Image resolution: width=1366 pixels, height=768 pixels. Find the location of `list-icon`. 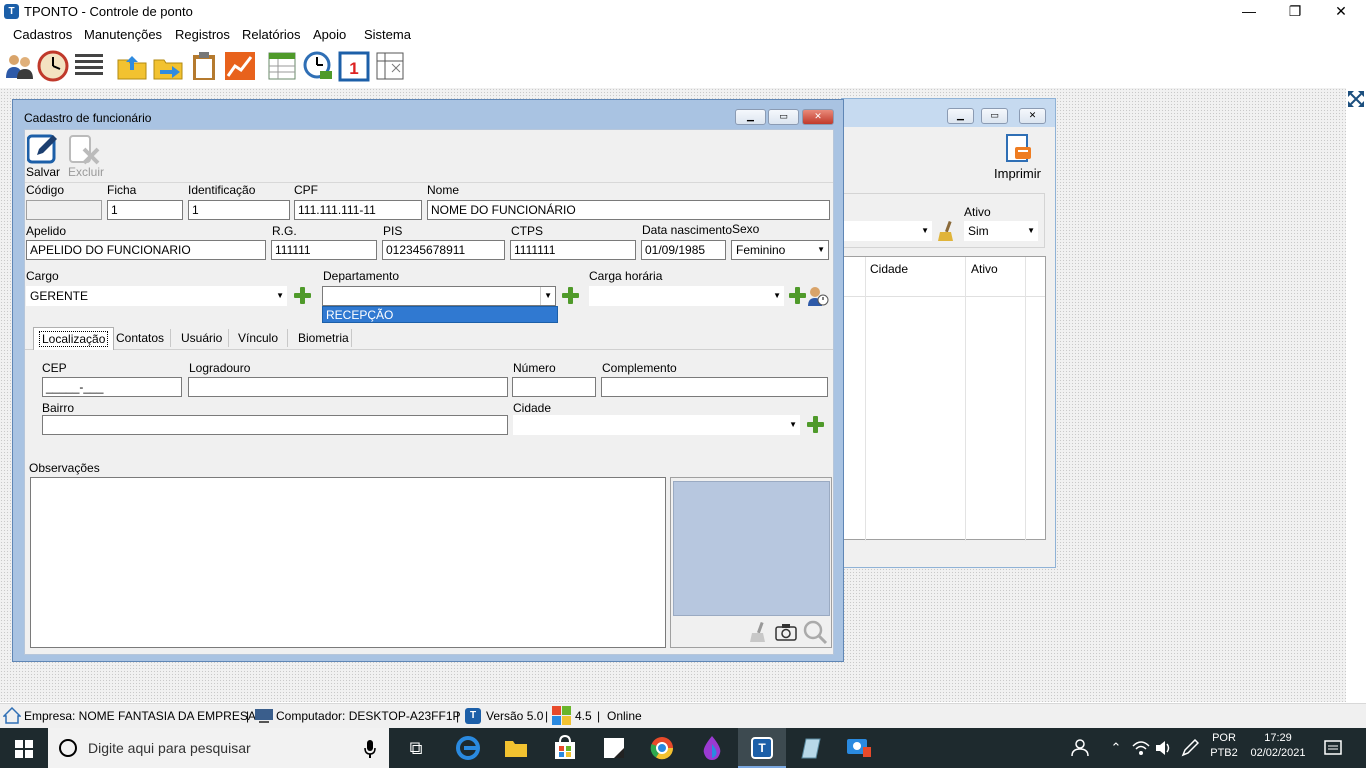

list-icon is located at coordinates (89, 66).